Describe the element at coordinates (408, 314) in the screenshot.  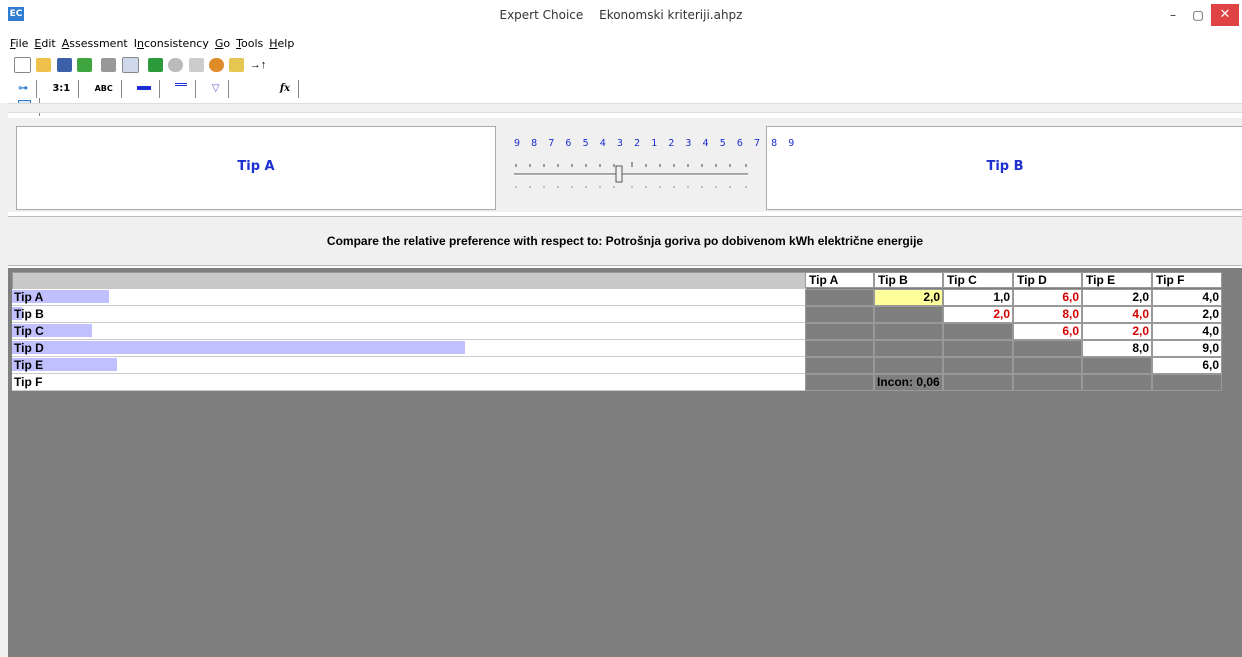
I see `matrix-row-label: Tip B` at that location.